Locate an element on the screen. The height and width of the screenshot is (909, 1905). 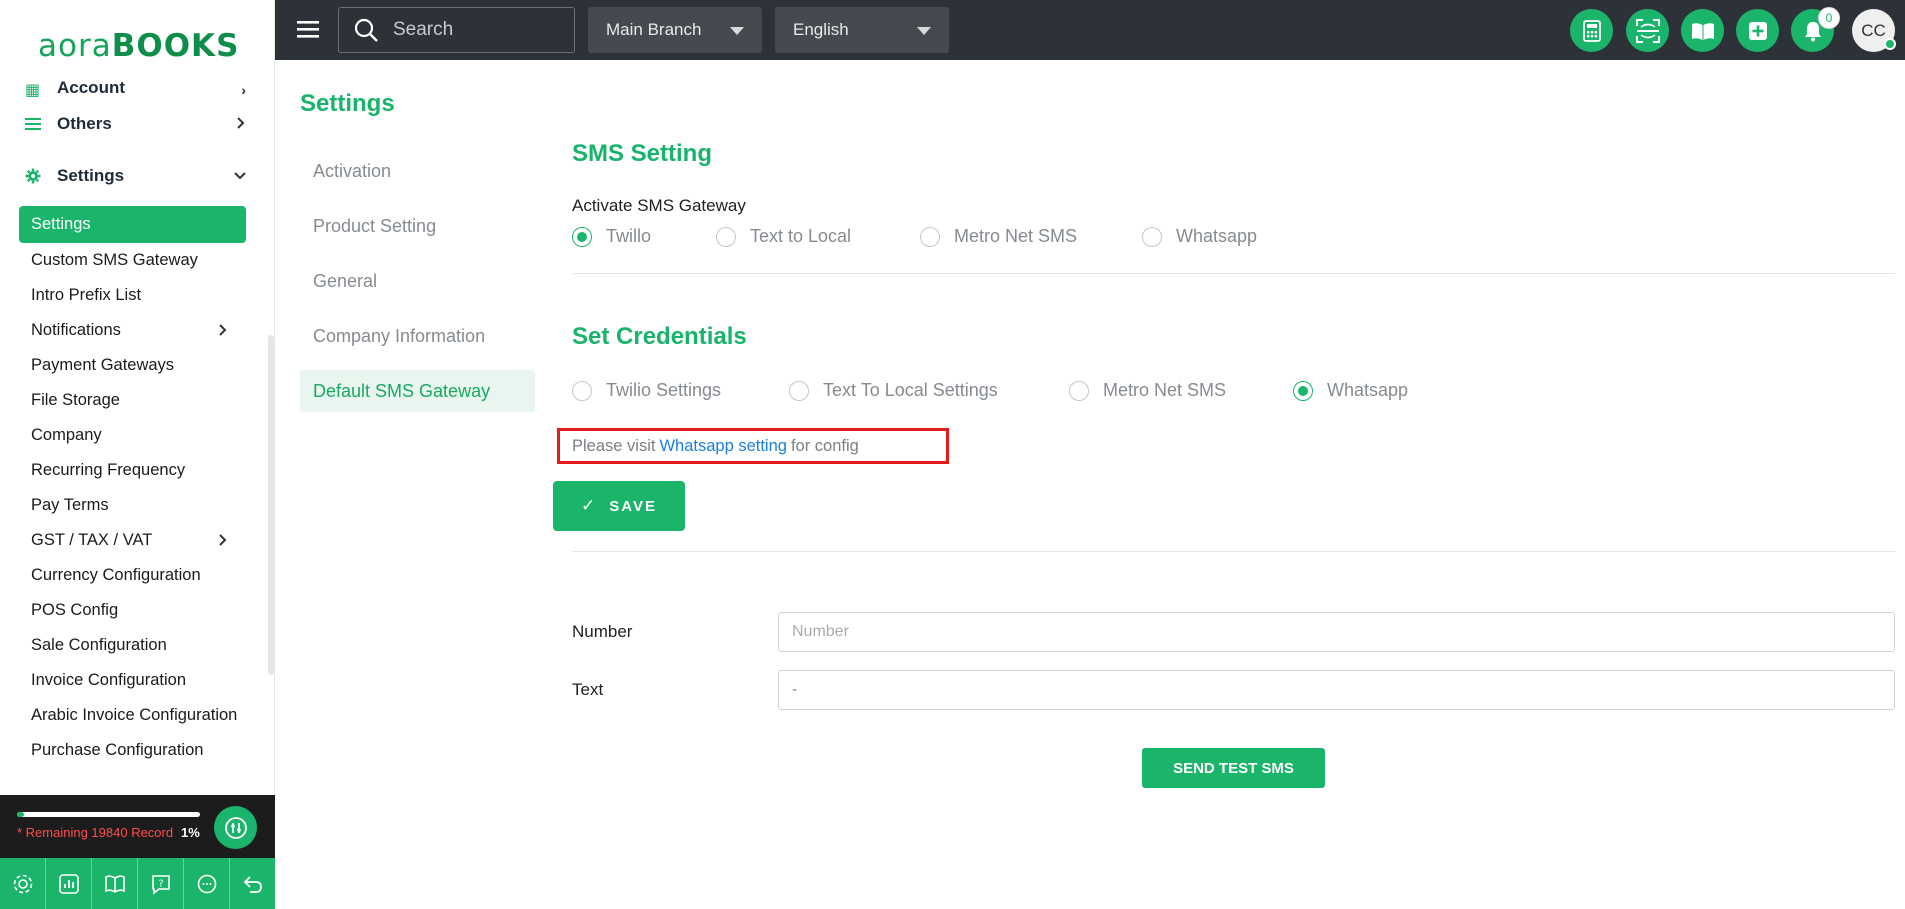
sidebar-item-company: Company is located at coordinates (134, 435).